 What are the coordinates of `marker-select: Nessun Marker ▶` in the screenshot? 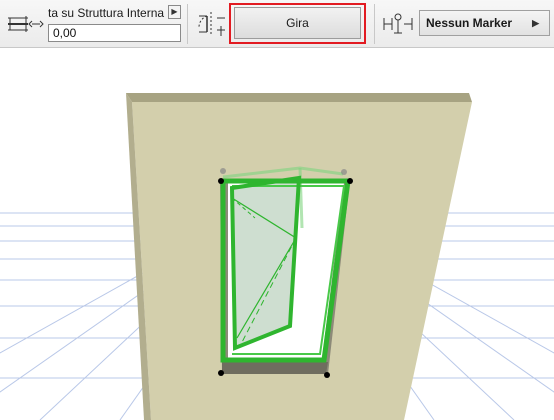 It's located at (484, 23).